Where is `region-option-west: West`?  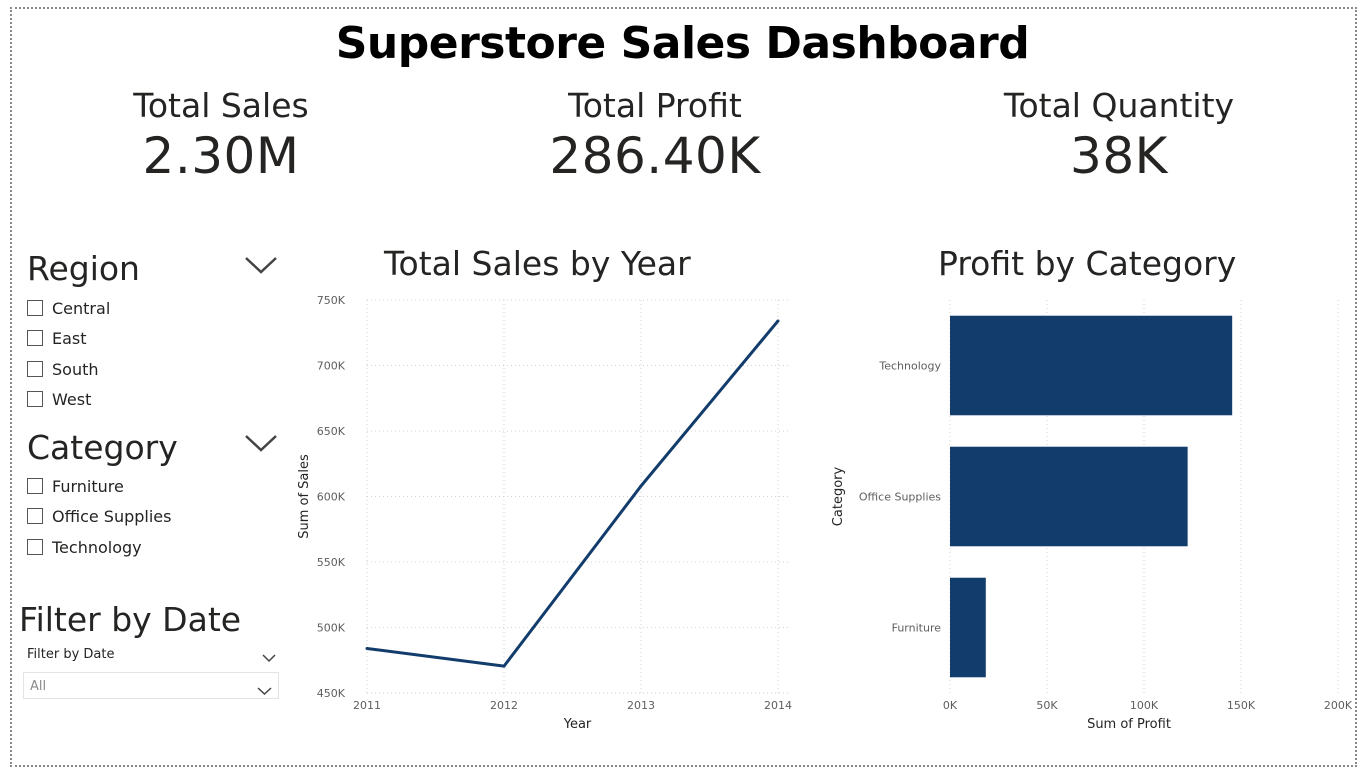
region-option-west: West is located at coordinates (59, 399).